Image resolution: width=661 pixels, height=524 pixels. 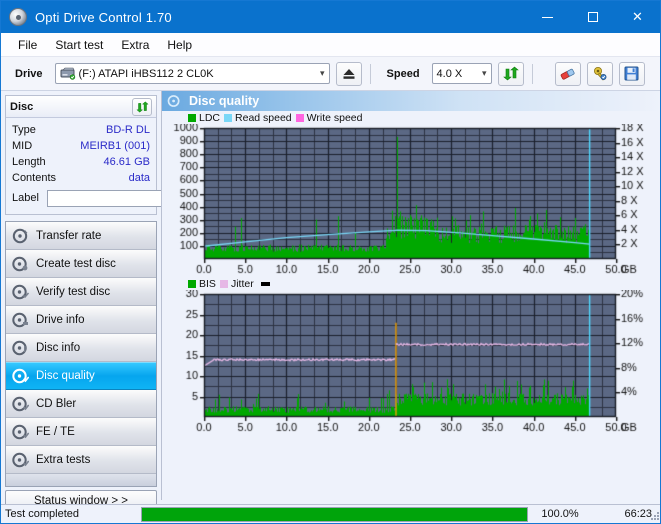 What do you see at coordinates (334, 117) in the screenshot?
I see `legend-label: Write speed` at bounding box center [334, 117].